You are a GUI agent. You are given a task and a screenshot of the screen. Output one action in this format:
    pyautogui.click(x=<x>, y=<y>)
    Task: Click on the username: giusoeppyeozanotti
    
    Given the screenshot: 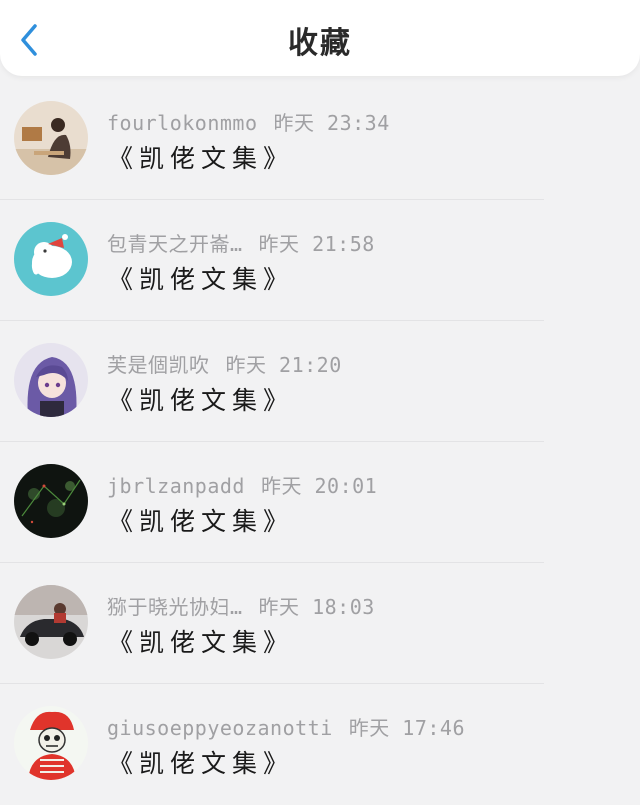 What is the action you would take?
    pyautogui.click(x=220, y=728)
    